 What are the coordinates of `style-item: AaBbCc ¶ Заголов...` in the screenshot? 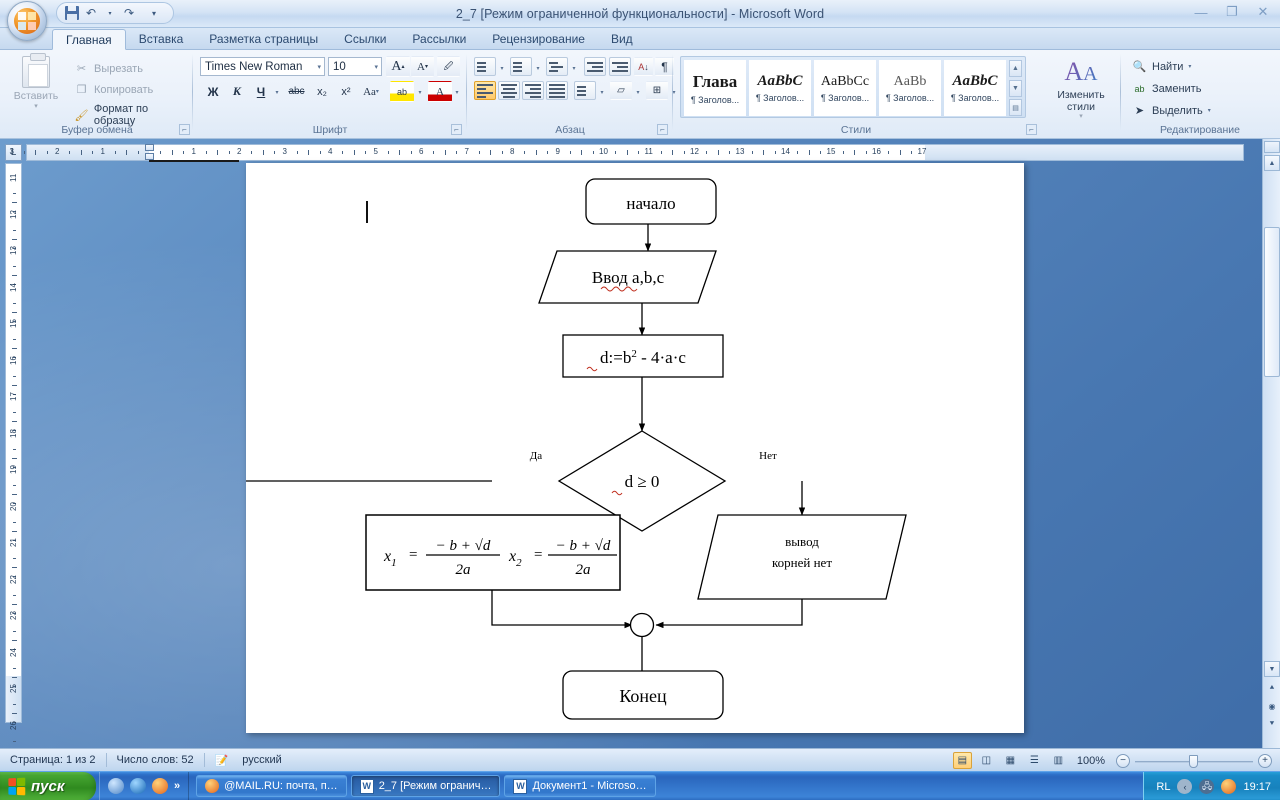 It's located at (845, 88).